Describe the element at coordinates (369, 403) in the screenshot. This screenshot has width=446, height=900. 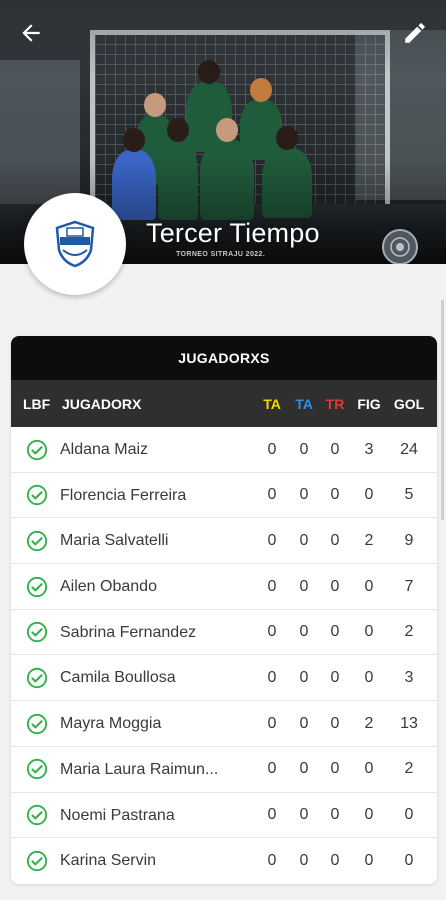
I see `column-figure: FIG` at that location.